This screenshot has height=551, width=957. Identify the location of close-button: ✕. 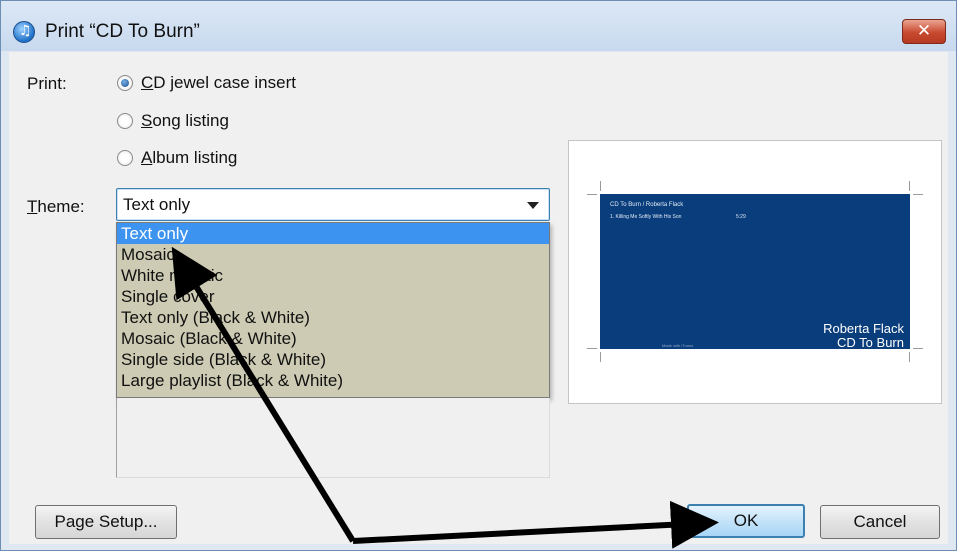
(924, 31).